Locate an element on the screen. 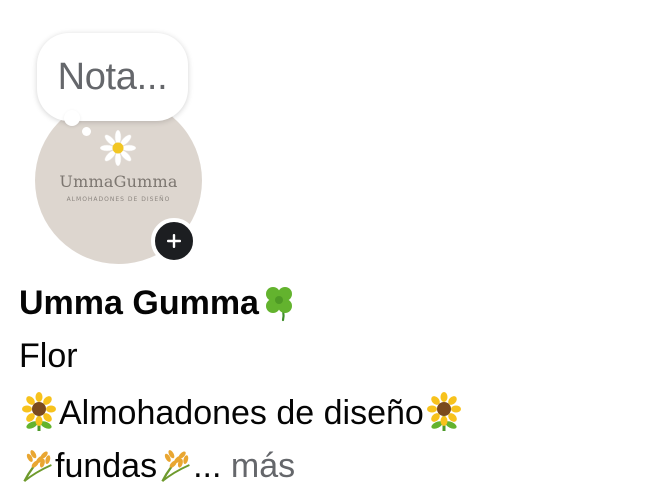  daisy-icon is located at coordinates (118, 148).